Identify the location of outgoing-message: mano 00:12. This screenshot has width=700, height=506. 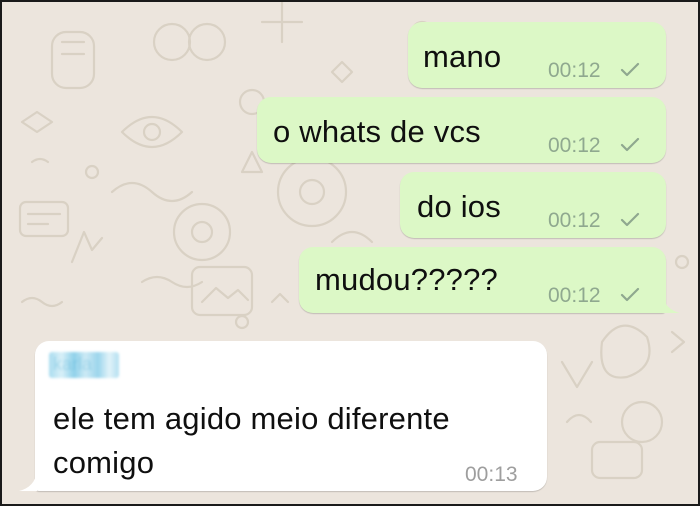
(537, 55).